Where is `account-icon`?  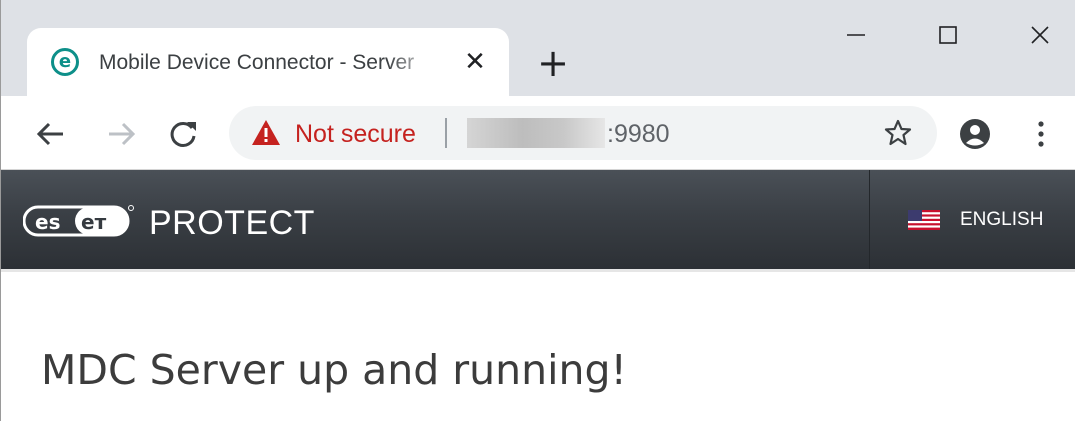
account-icon is located at coordinates (975, 134).